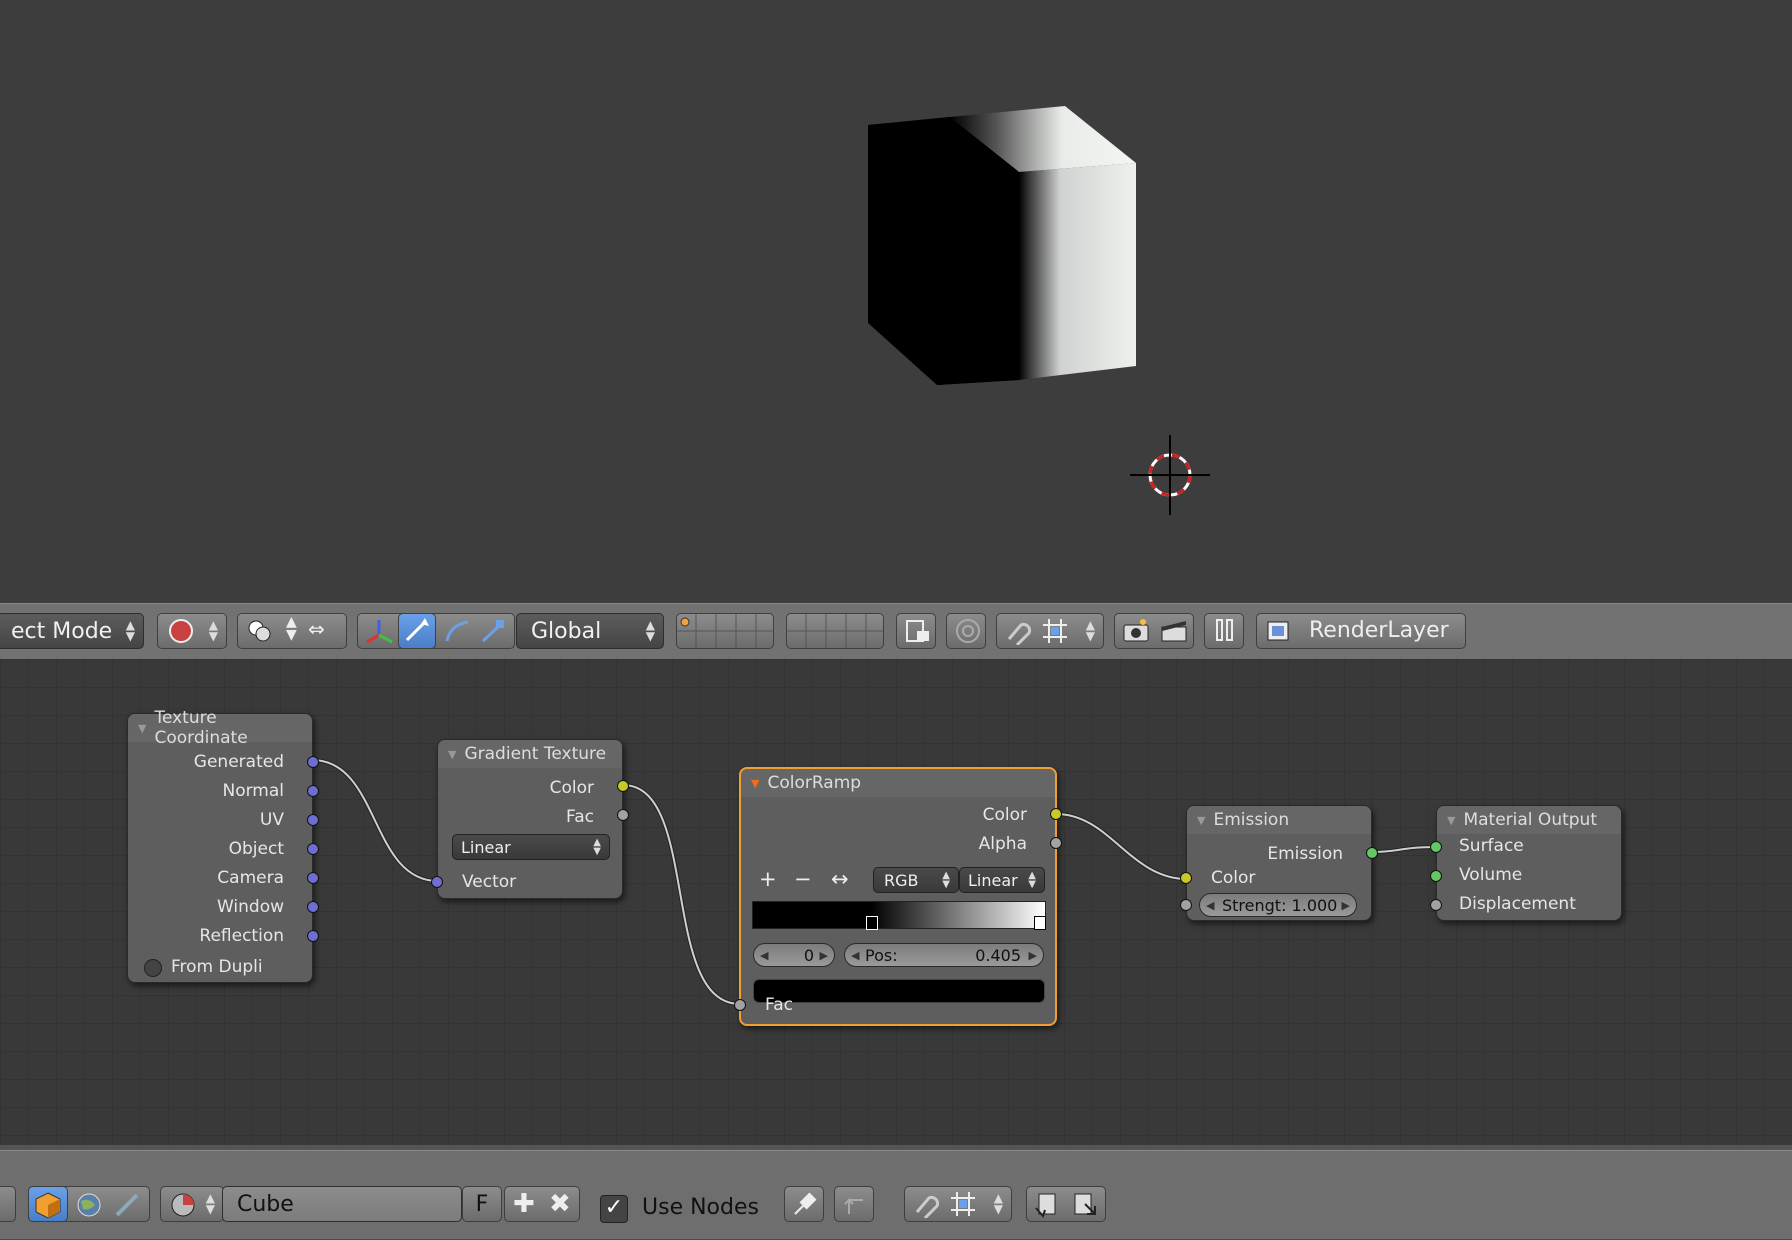 The height and width of the screenshot is (1240, 1792). I want to click on color-mode-dropdown: RGB ▲ ▼, so click(916, 880).